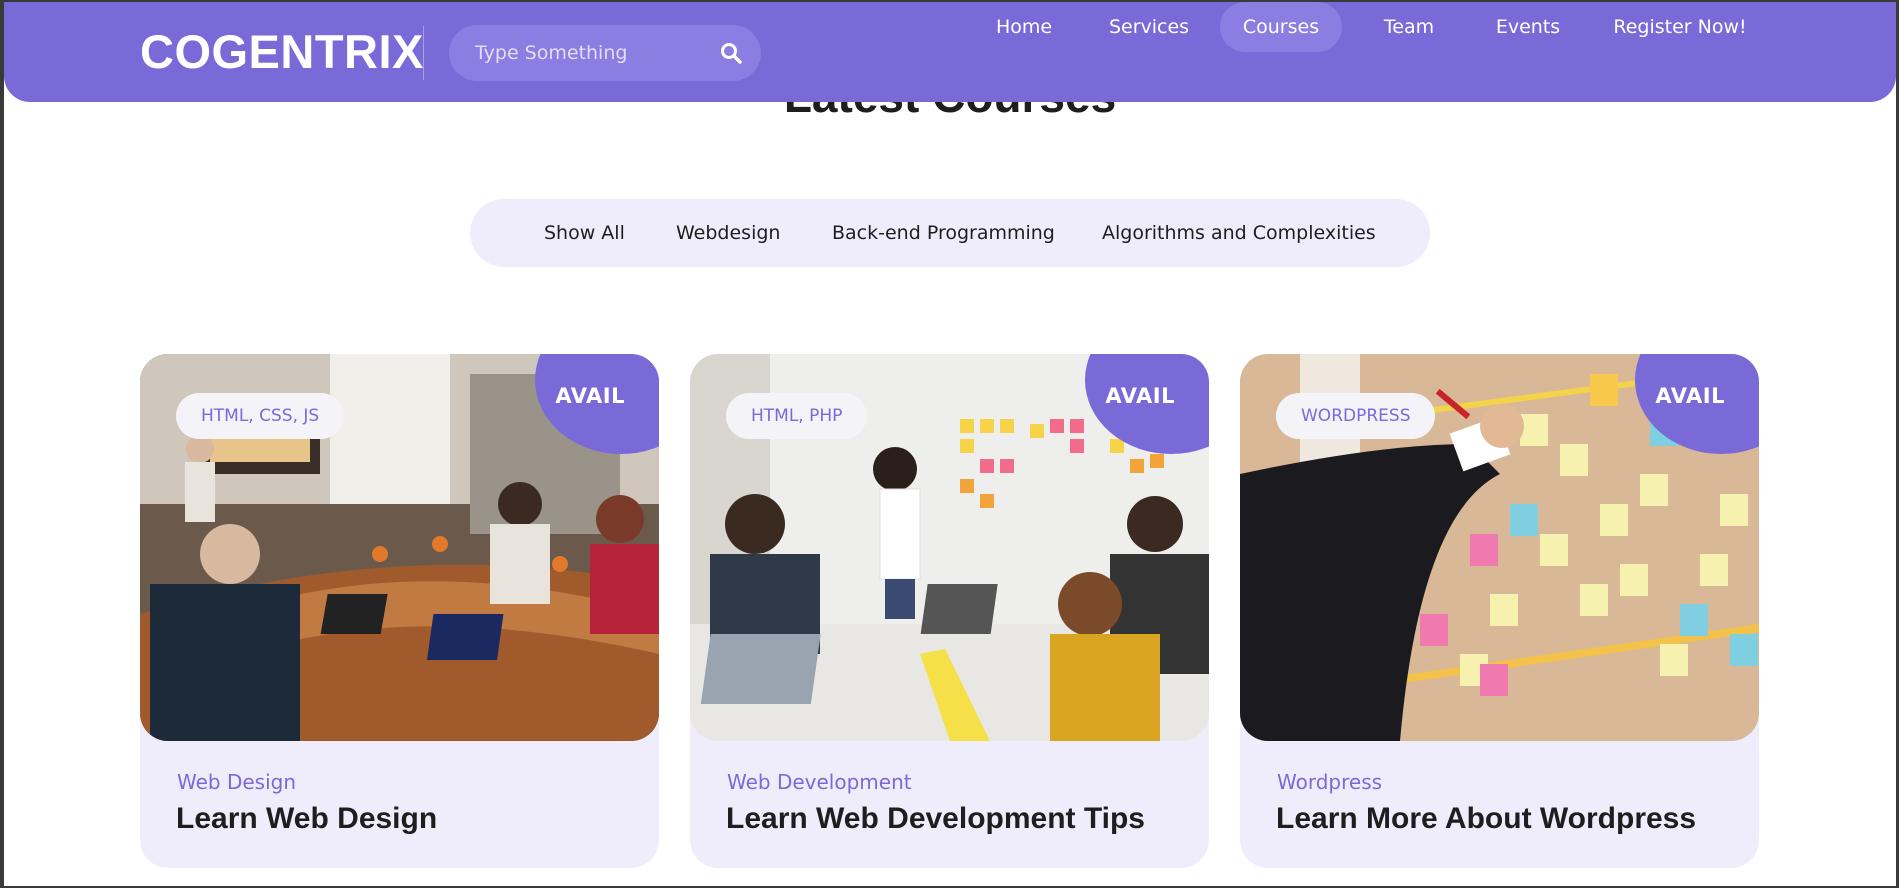  Describe the element at coordinates (797, 416) in the screenshot. I see `course-tag: HTML, PHP` at that location.